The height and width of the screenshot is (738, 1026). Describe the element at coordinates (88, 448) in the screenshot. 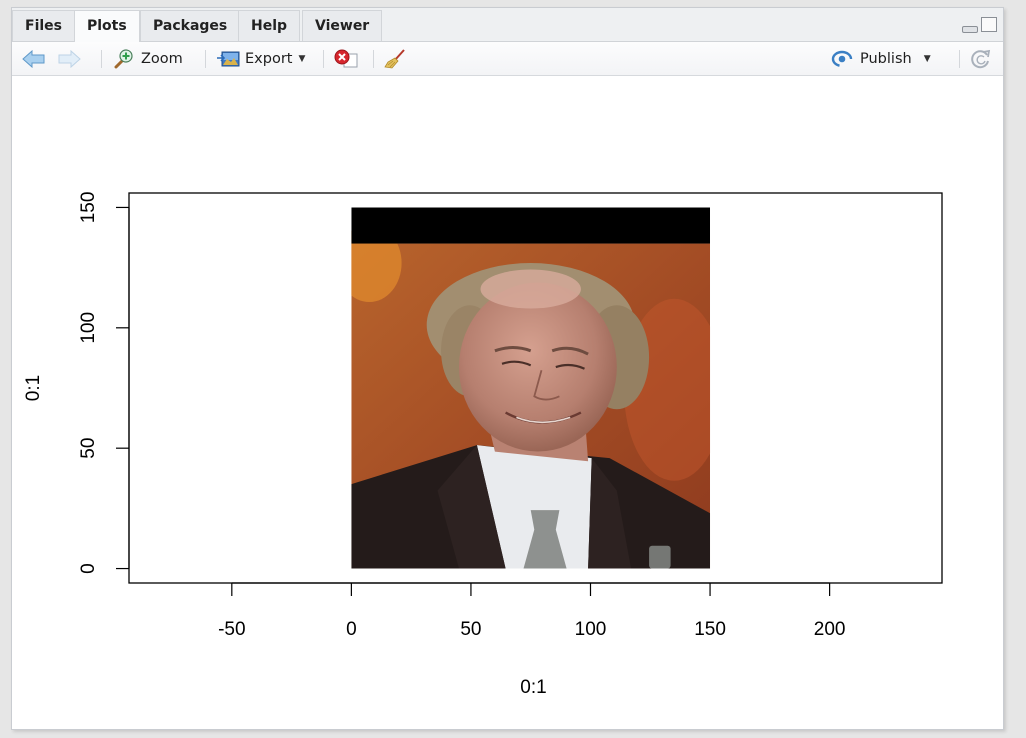

I see `y-tick-label: 50` at that location.